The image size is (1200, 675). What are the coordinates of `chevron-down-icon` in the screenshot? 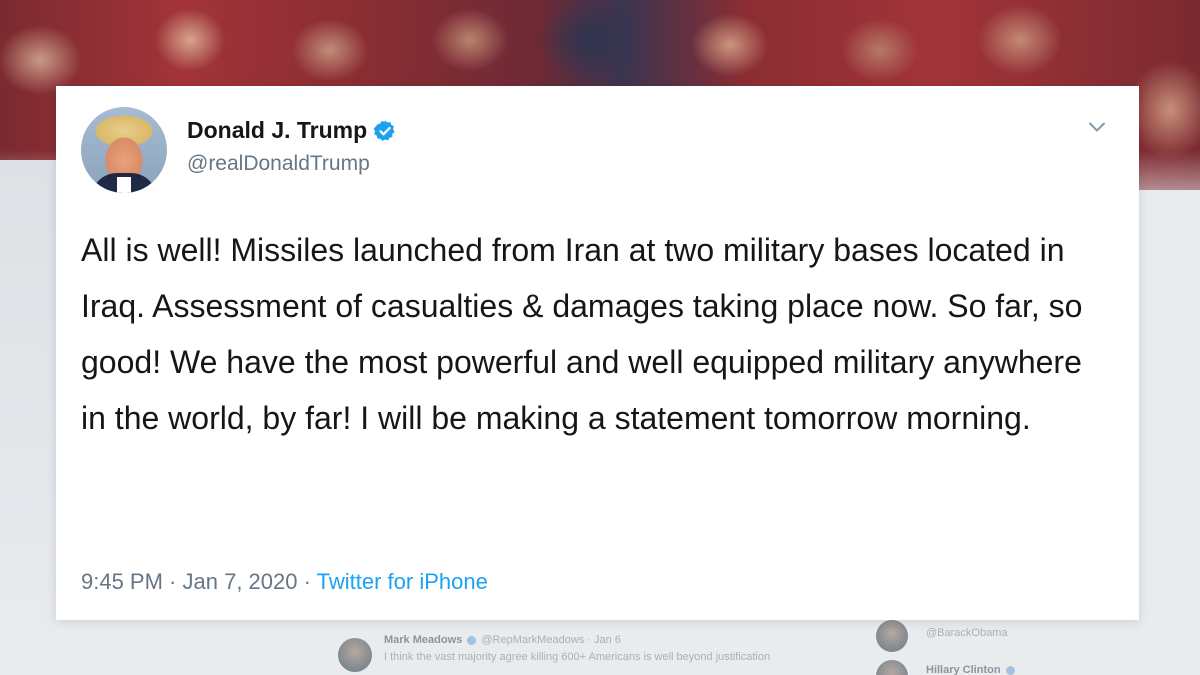 It's located at (1097, 127).